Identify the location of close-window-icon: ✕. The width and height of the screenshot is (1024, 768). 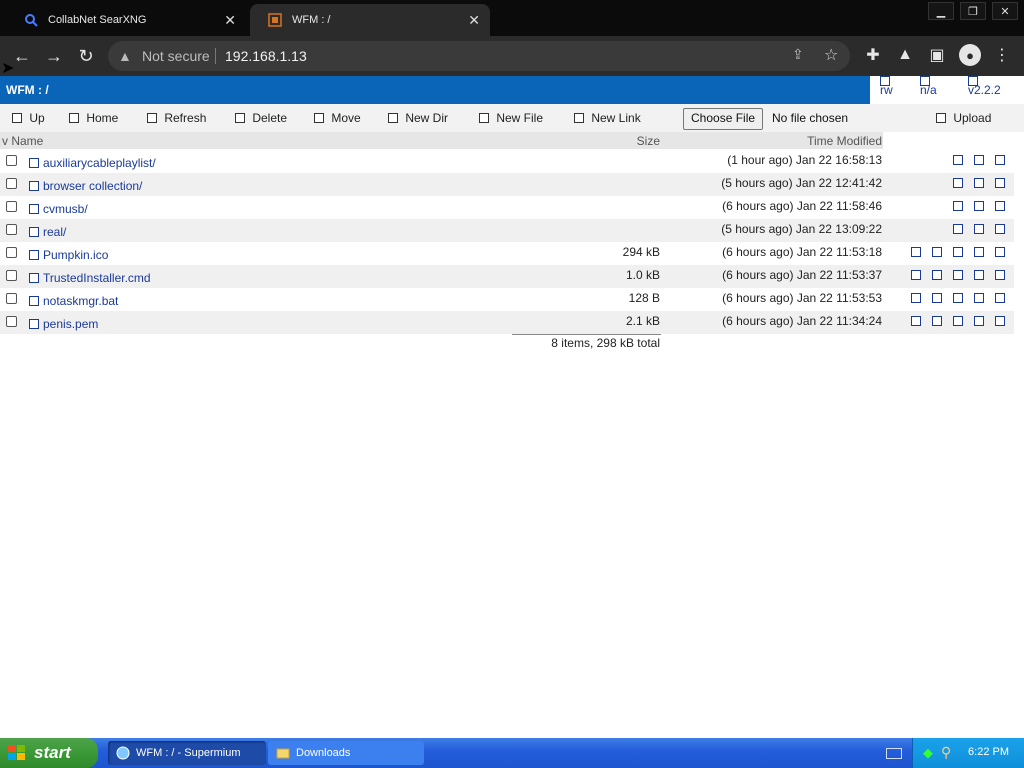
(1005, 11).